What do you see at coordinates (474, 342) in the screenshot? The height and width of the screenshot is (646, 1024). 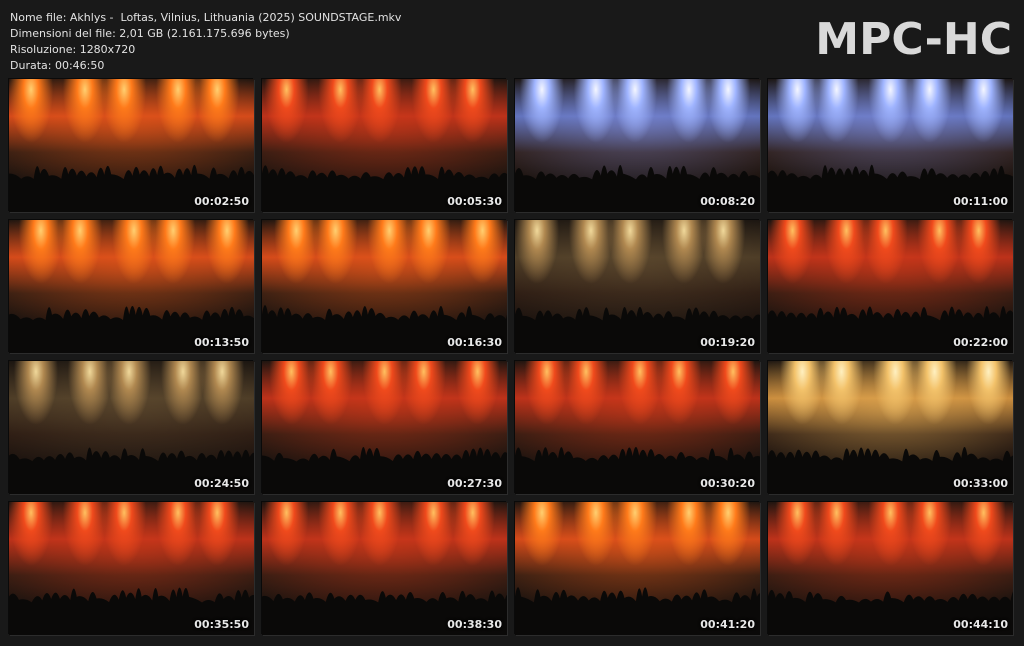 I see `timestamp-label: 00:16:30` at bounding box center [474, 342].